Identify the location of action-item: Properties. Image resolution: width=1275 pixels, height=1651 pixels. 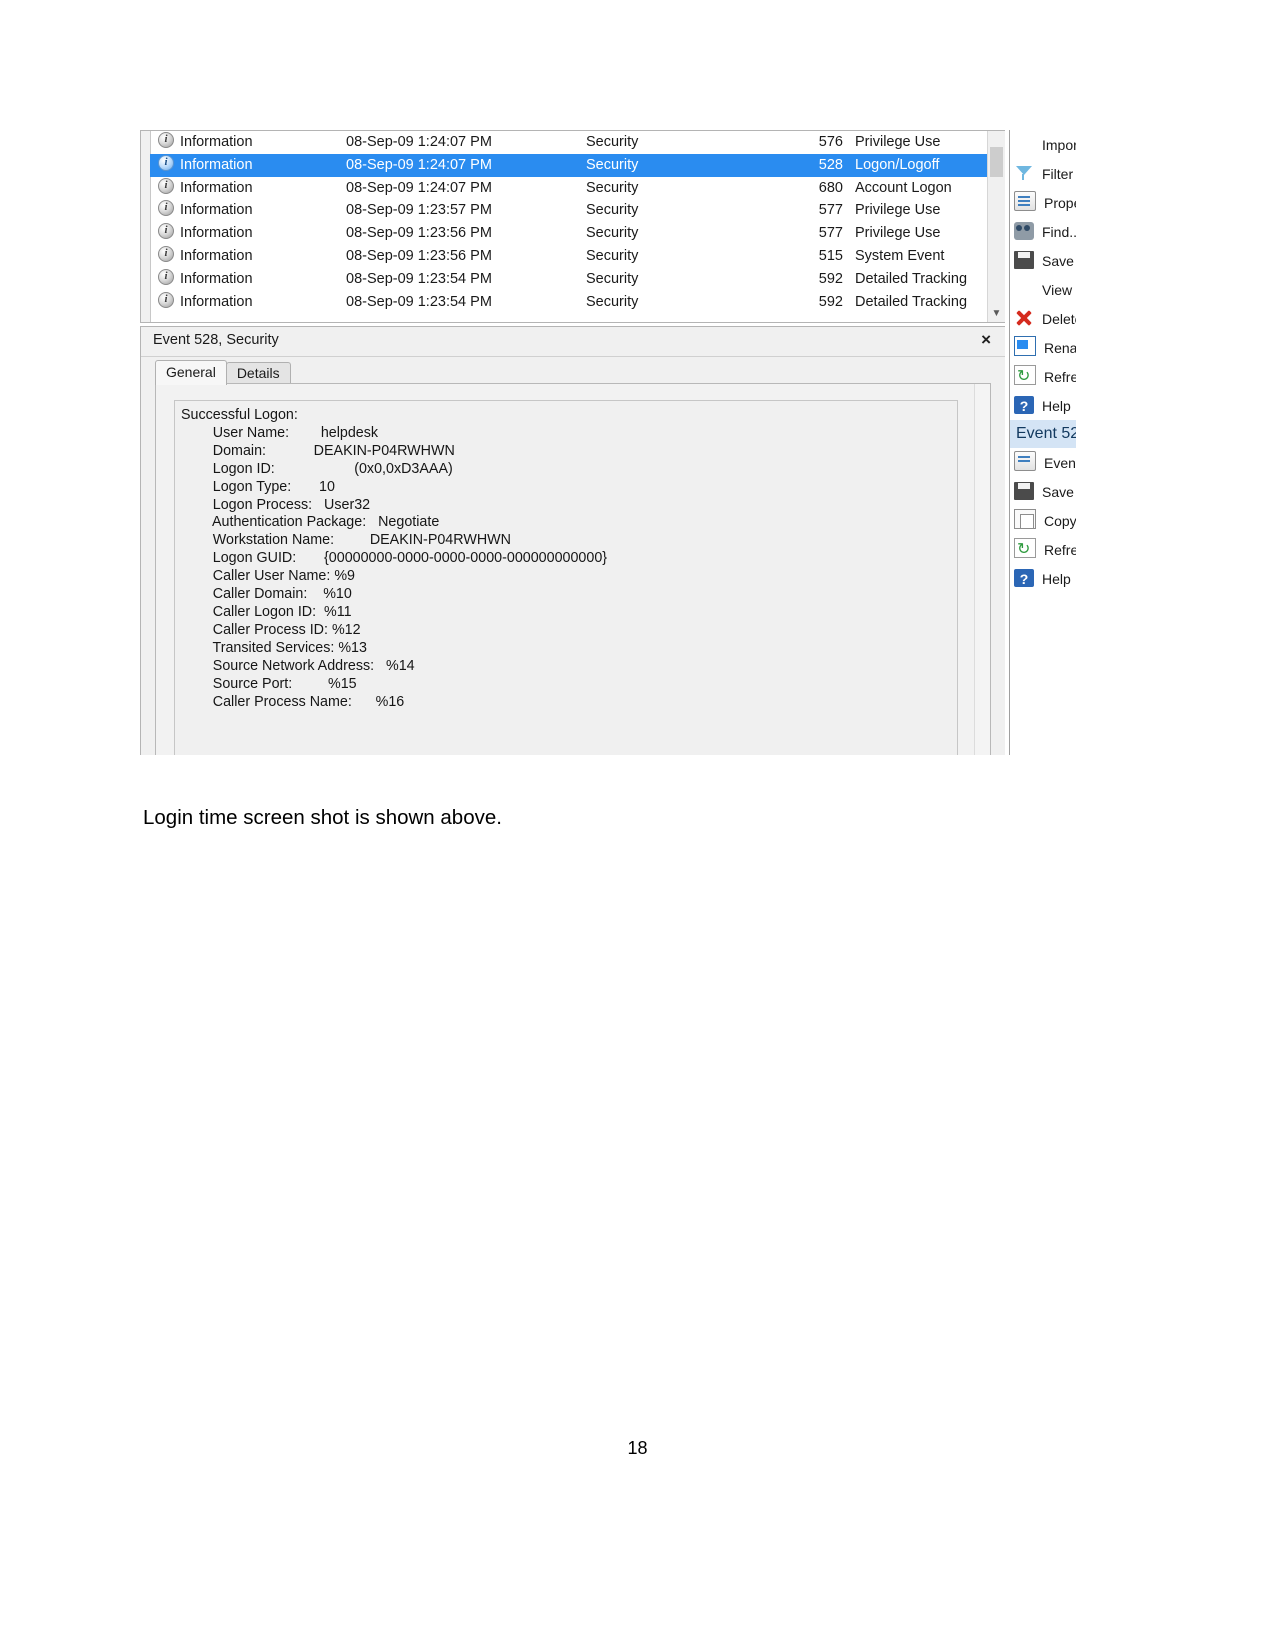
(1043, 202).